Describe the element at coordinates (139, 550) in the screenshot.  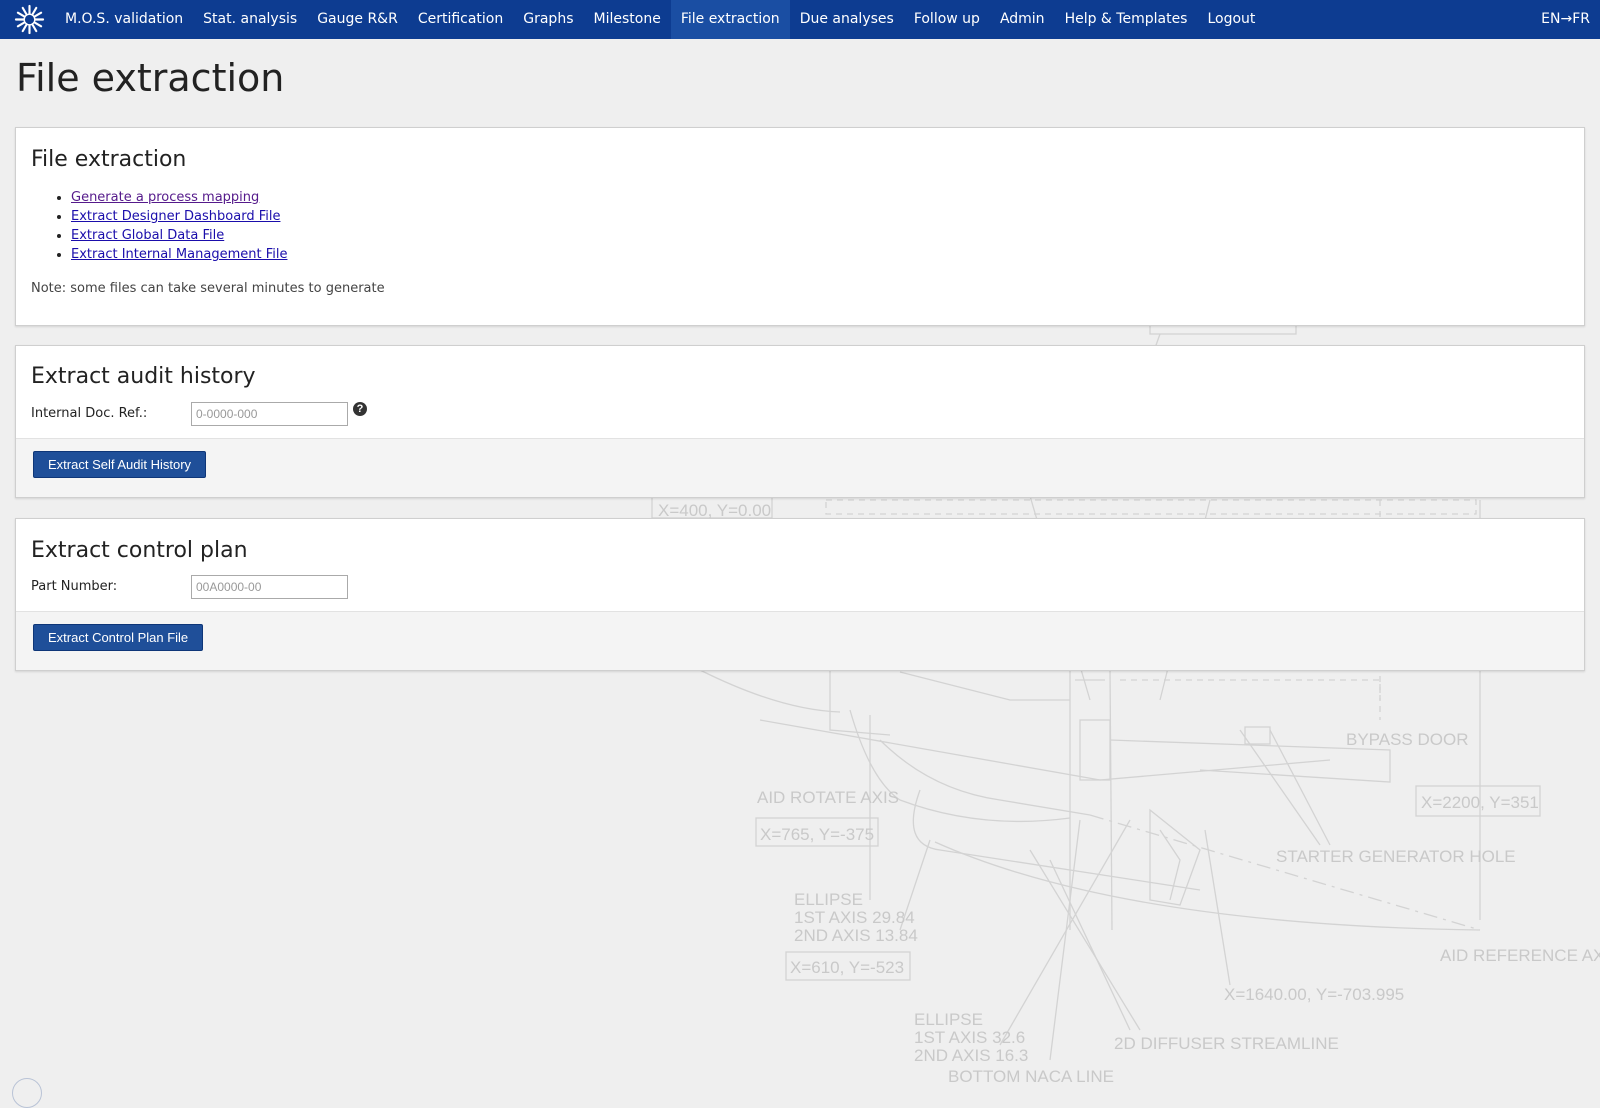
I see `panel-title: Extract control plan` at that location.